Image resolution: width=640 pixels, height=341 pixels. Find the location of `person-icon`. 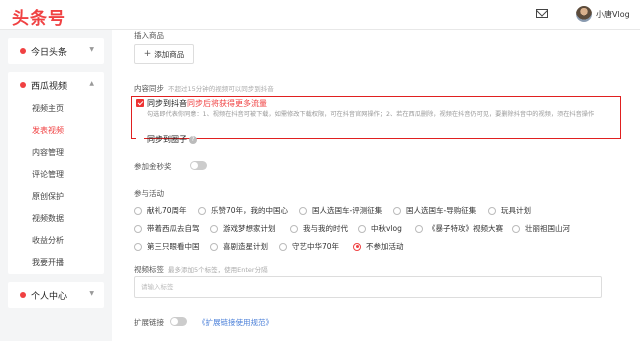

person-icon is located at coordinates (23, 295).